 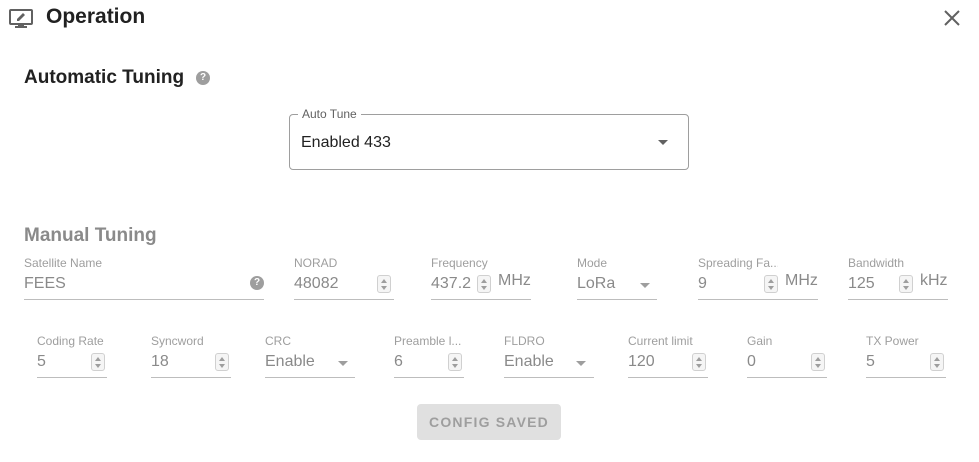 I want to click on frequency-value: 437.2, so click(x=451, y=284).